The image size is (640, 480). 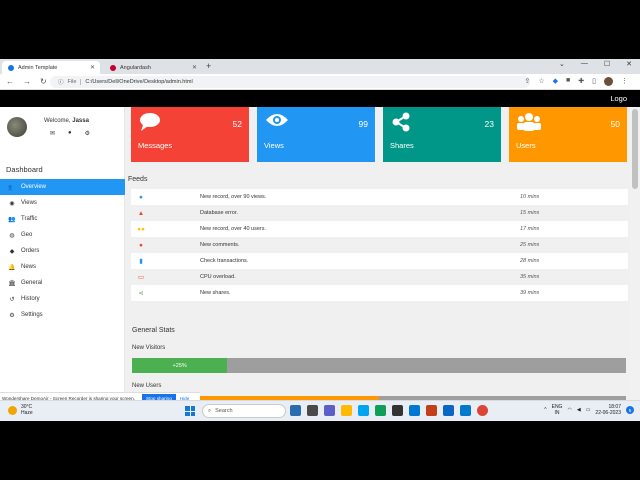 I want to click on minimize-icon: —, so click(x=584, y=64).